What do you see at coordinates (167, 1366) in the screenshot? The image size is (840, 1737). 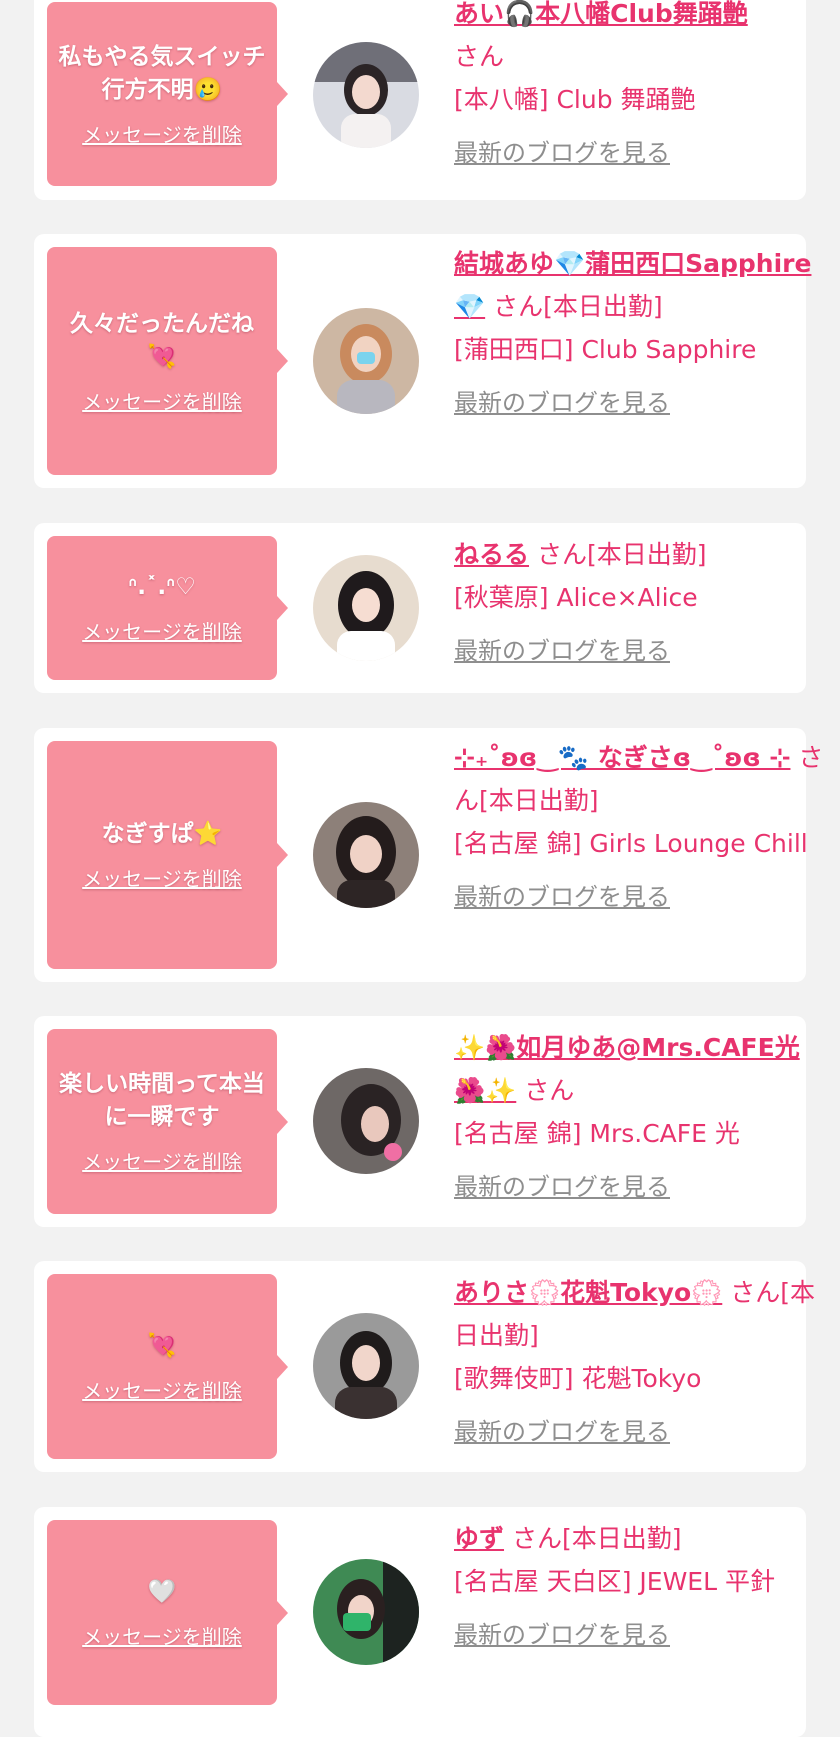 I see `message-bubble: 💘 メッセージを削除` at bounding box center [167, 1366].